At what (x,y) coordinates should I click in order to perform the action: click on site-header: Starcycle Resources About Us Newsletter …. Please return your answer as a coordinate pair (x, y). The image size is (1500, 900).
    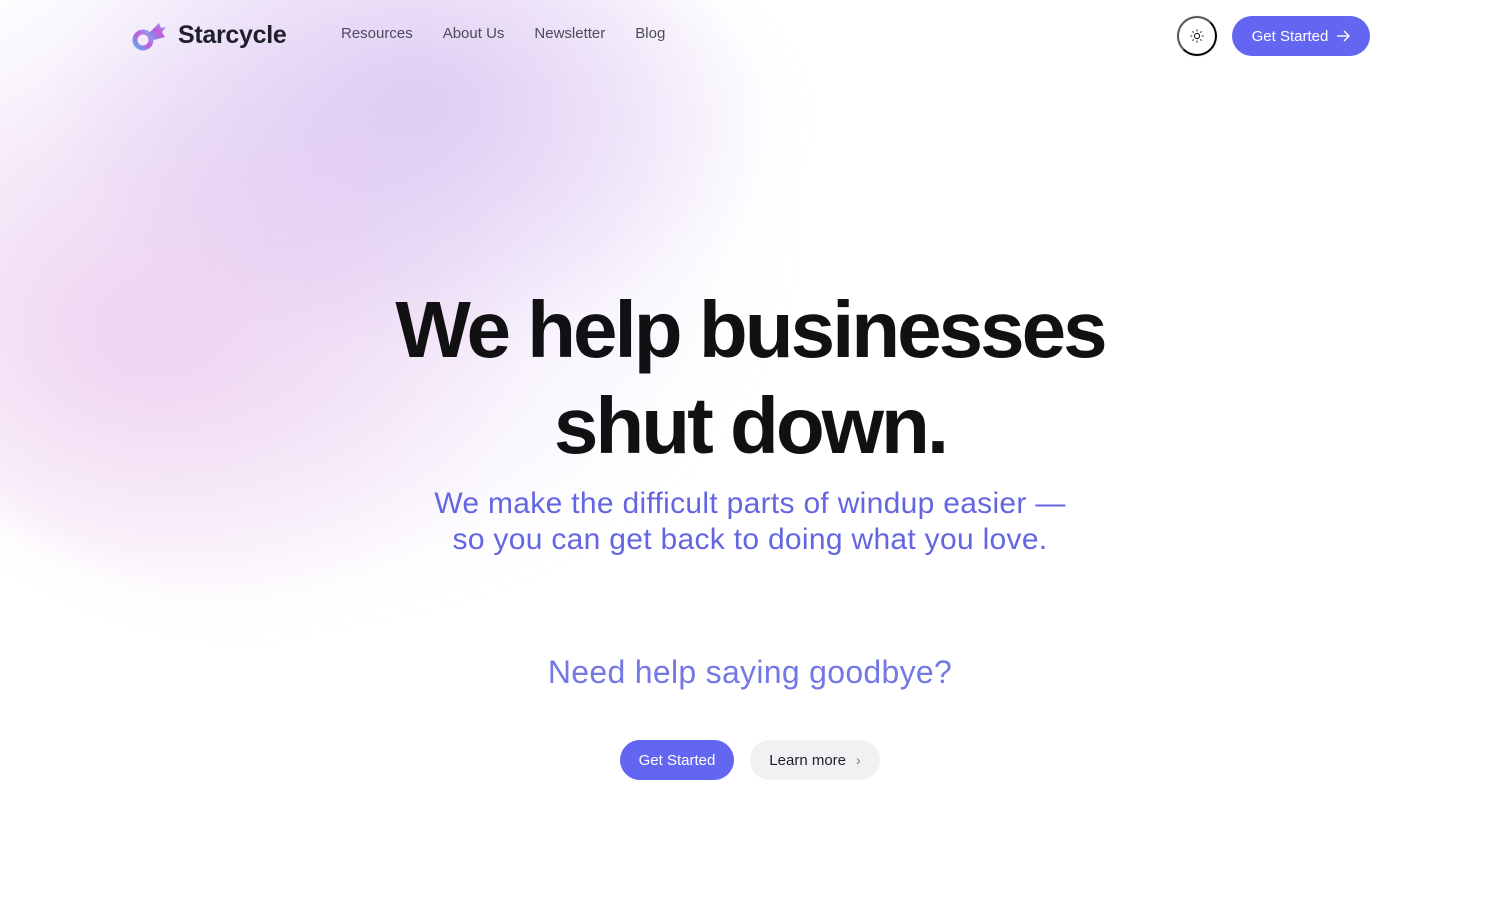
    Looking at the image, I should click on (750, 36).